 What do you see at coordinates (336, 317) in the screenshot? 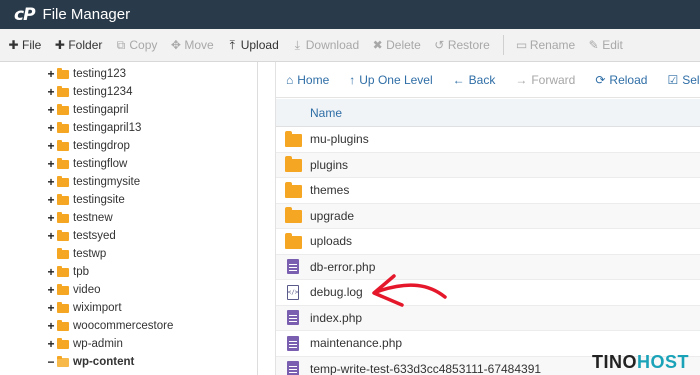
I see `file-name: index.php` at bounding box center [336, 317].